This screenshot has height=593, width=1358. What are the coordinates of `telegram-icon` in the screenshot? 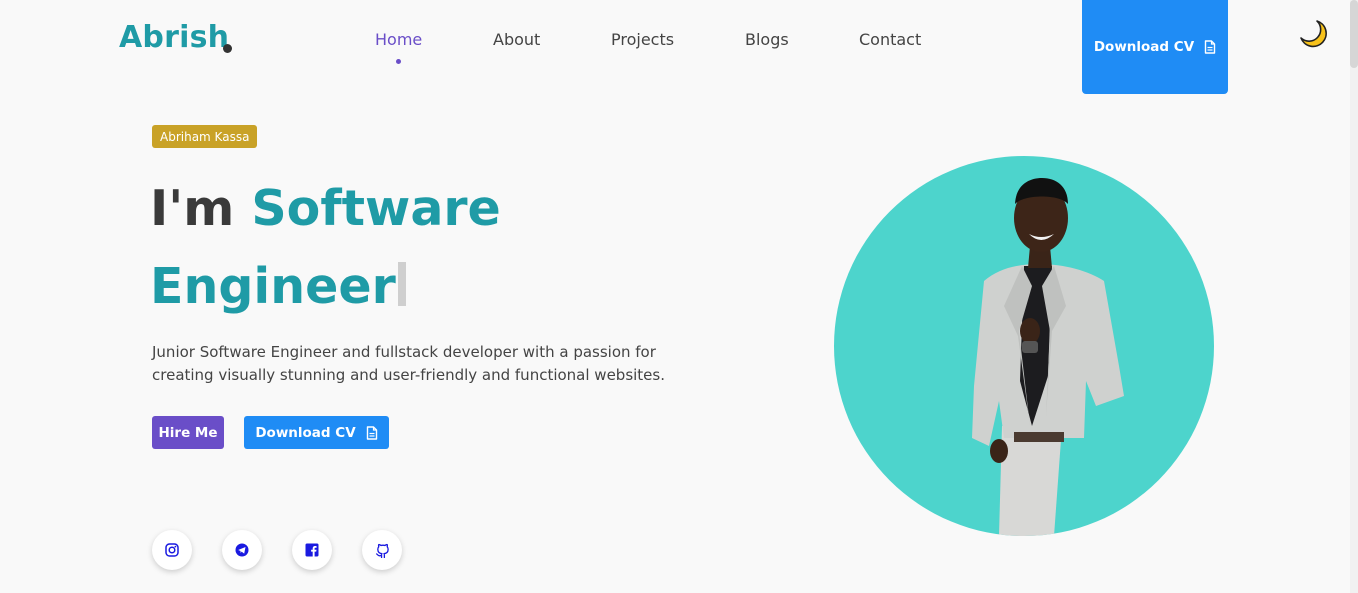 It's located at (242, 550).